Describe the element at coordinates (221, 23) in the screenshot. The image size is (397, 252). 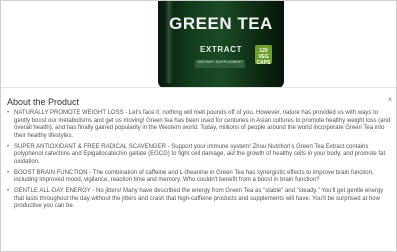
I see `bottle-label-title: GREEN TEA` at that location.